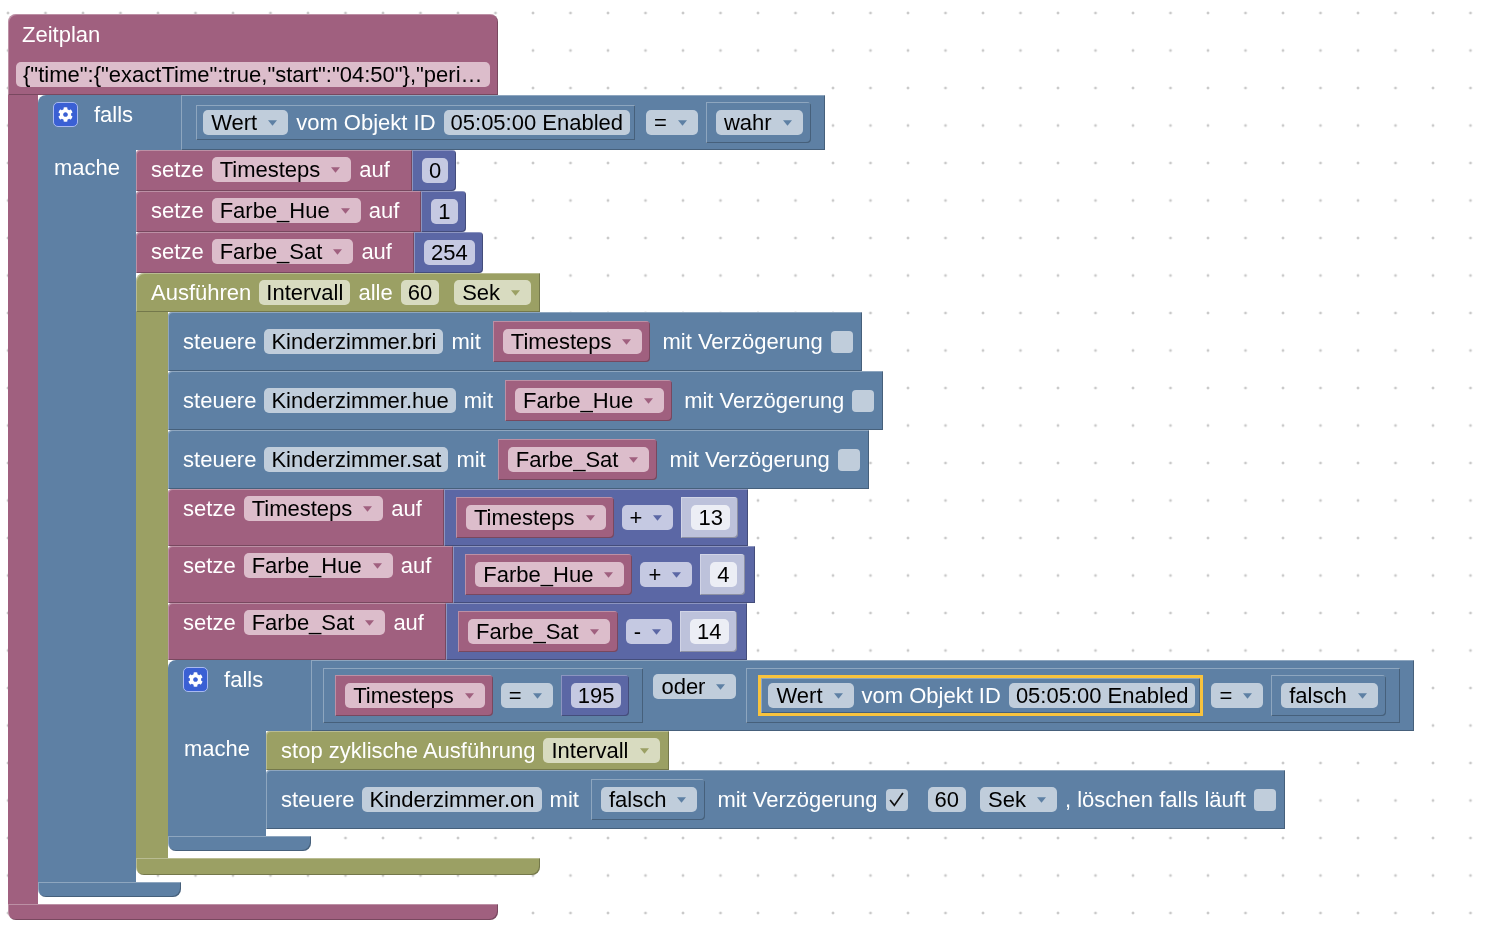  What do you see at coordinates (649, 631) in the screenshot?
I see `operator-dropdown: -` at bounding box center [649, 631].